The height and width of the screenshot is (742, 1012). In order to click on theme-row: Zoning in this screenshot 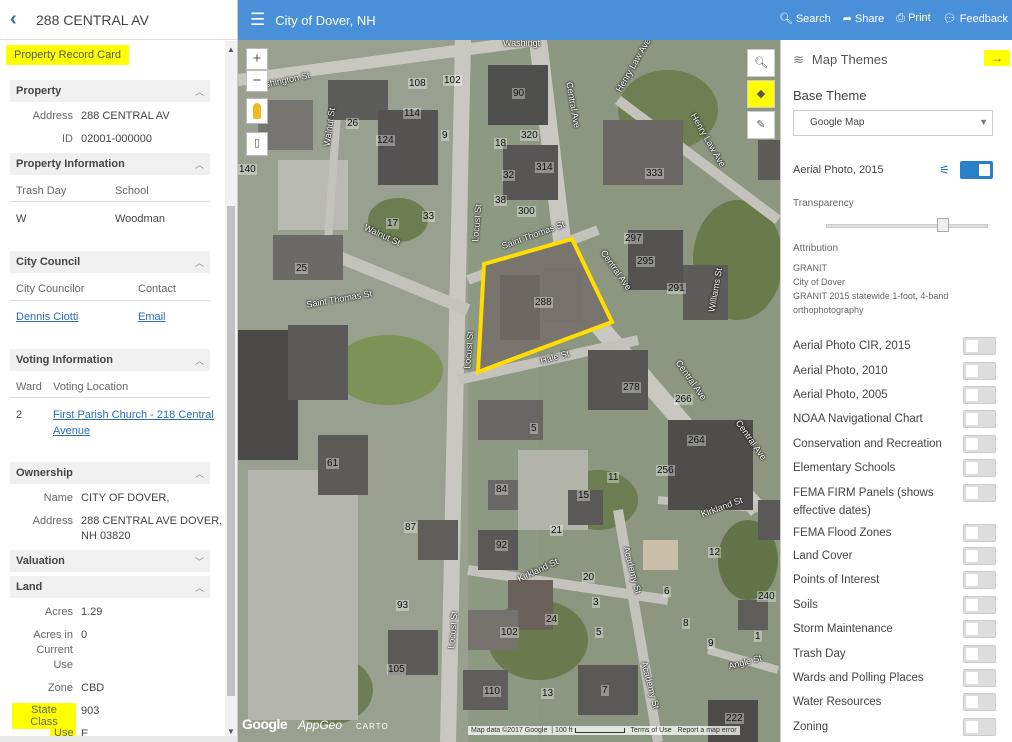, I will do `click(895, 727)`.